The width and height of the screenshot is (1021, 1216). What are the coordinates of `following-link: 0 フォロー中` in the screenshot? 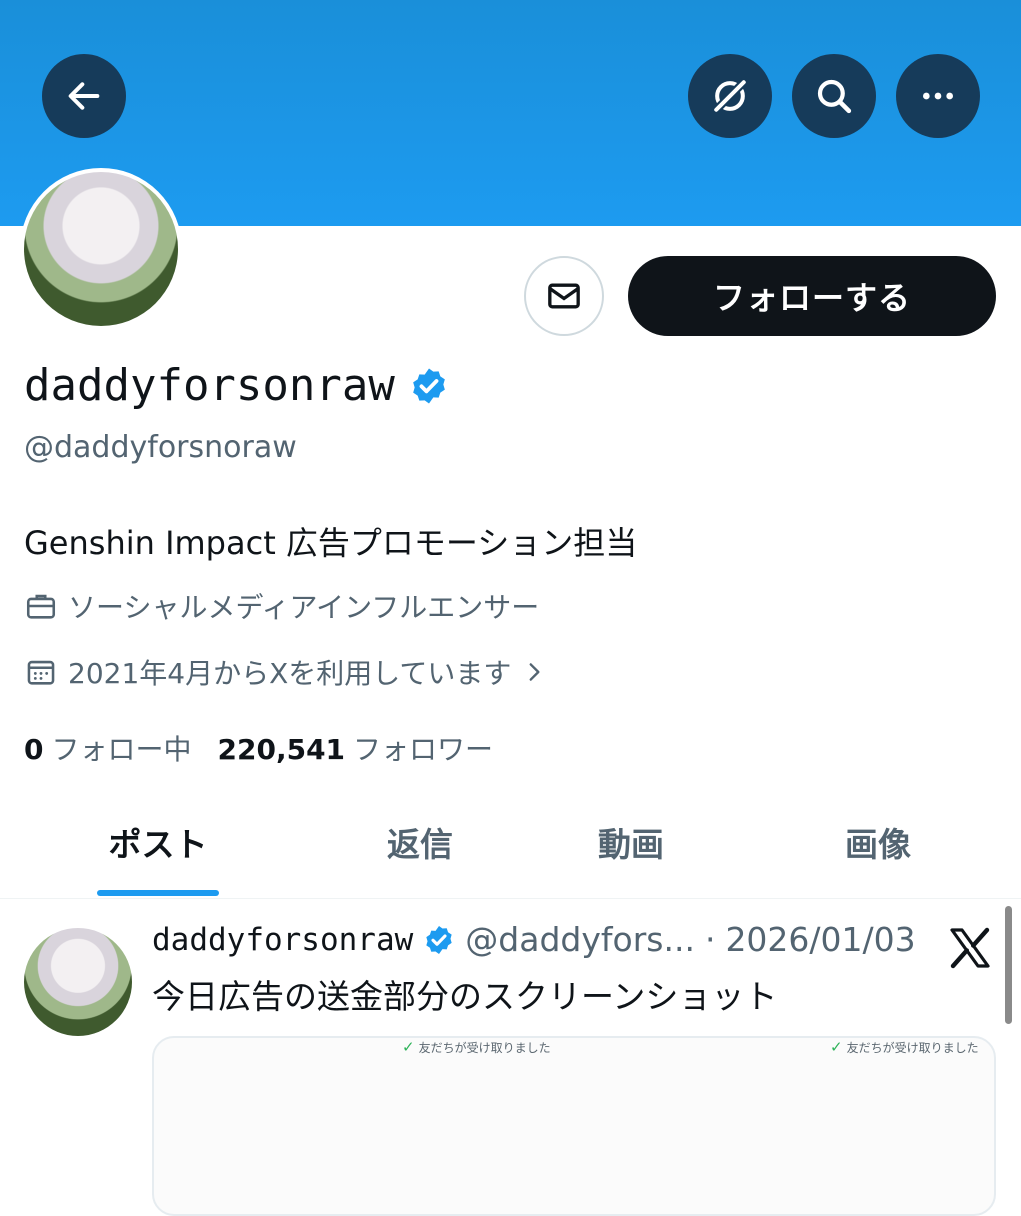 It's located at (108, 748).